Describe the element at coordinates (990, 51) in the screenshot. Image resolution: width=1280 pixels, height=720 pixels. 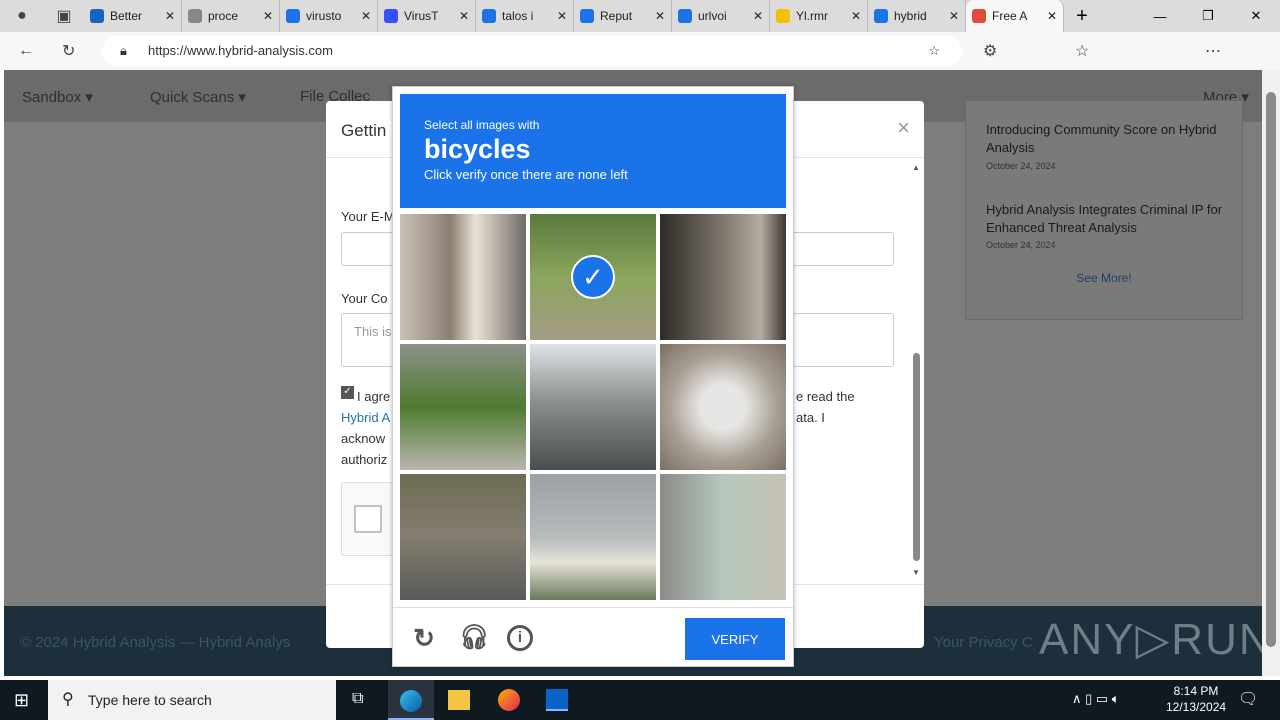
I see `extensions-icon: ⚙` at that location.